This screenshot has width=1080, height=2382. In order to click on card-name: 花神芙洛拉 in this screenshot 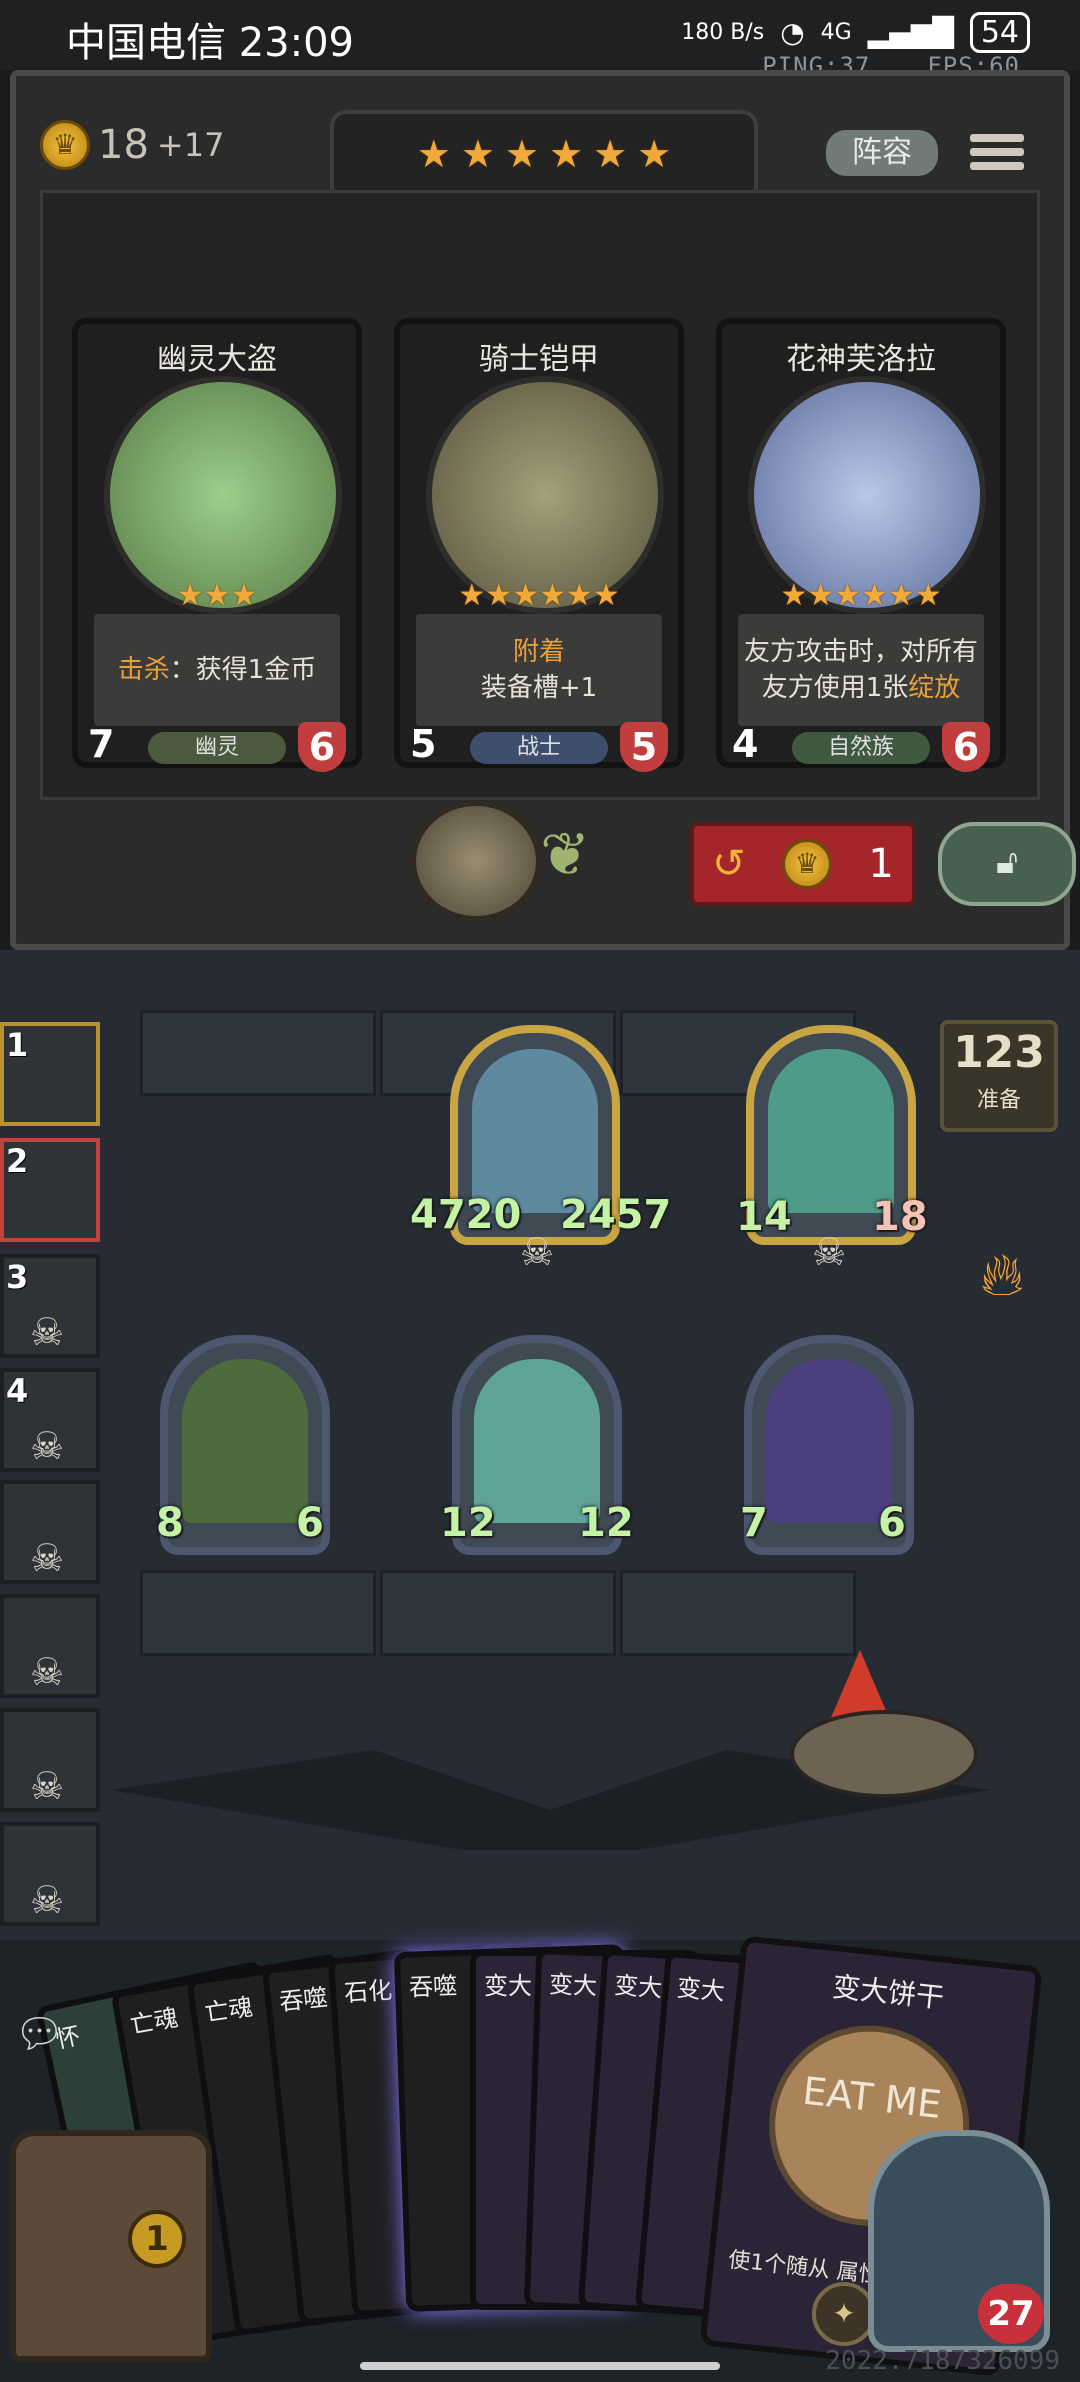, I will do `click(861, 359)`.